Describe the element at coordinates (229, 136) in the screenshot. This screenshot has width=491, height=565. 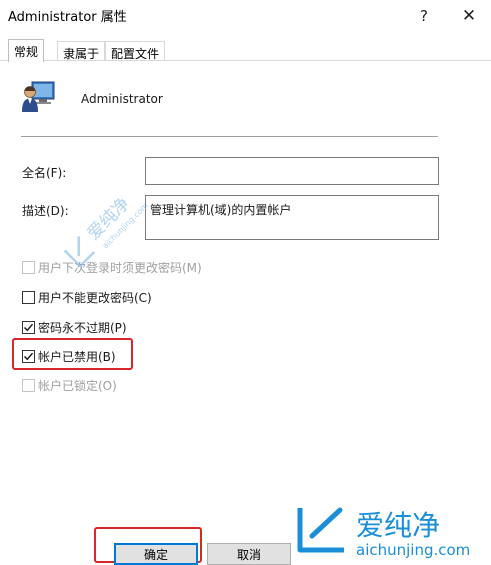
I see `divider` at that location.